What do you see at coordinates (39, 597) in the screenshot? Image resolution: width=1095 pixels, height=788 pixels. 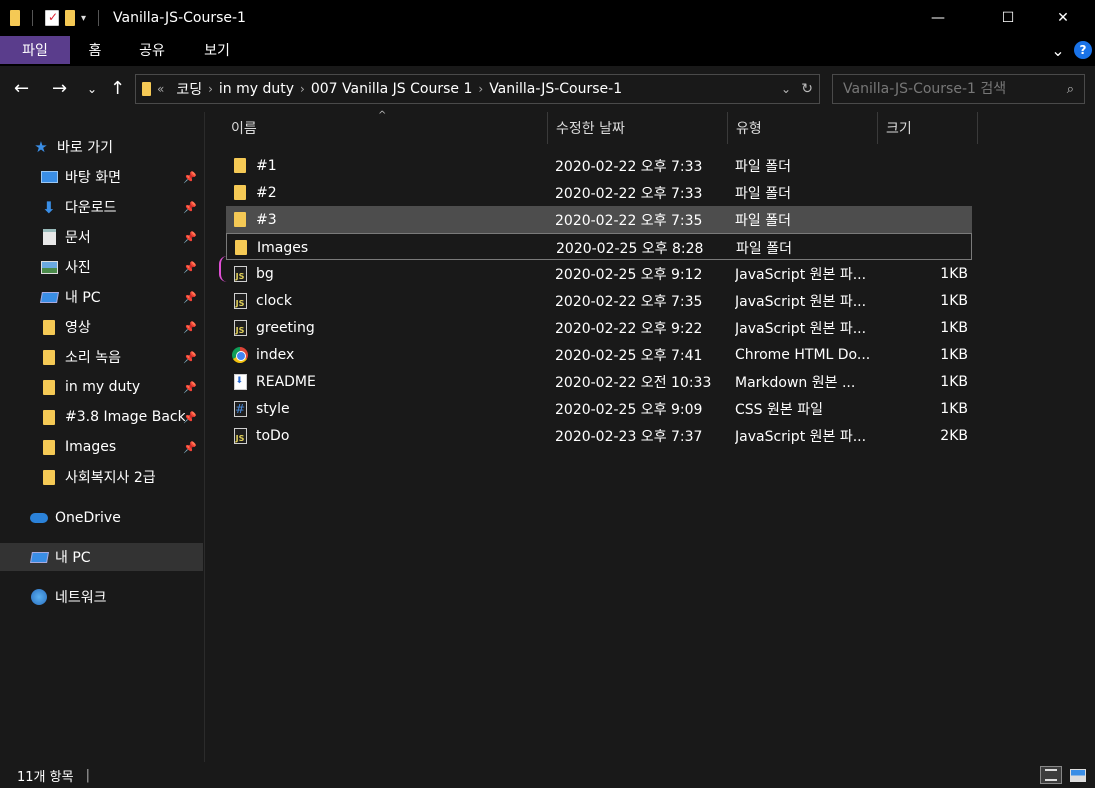 I see `network-icon` at bounding box center [39, 597].